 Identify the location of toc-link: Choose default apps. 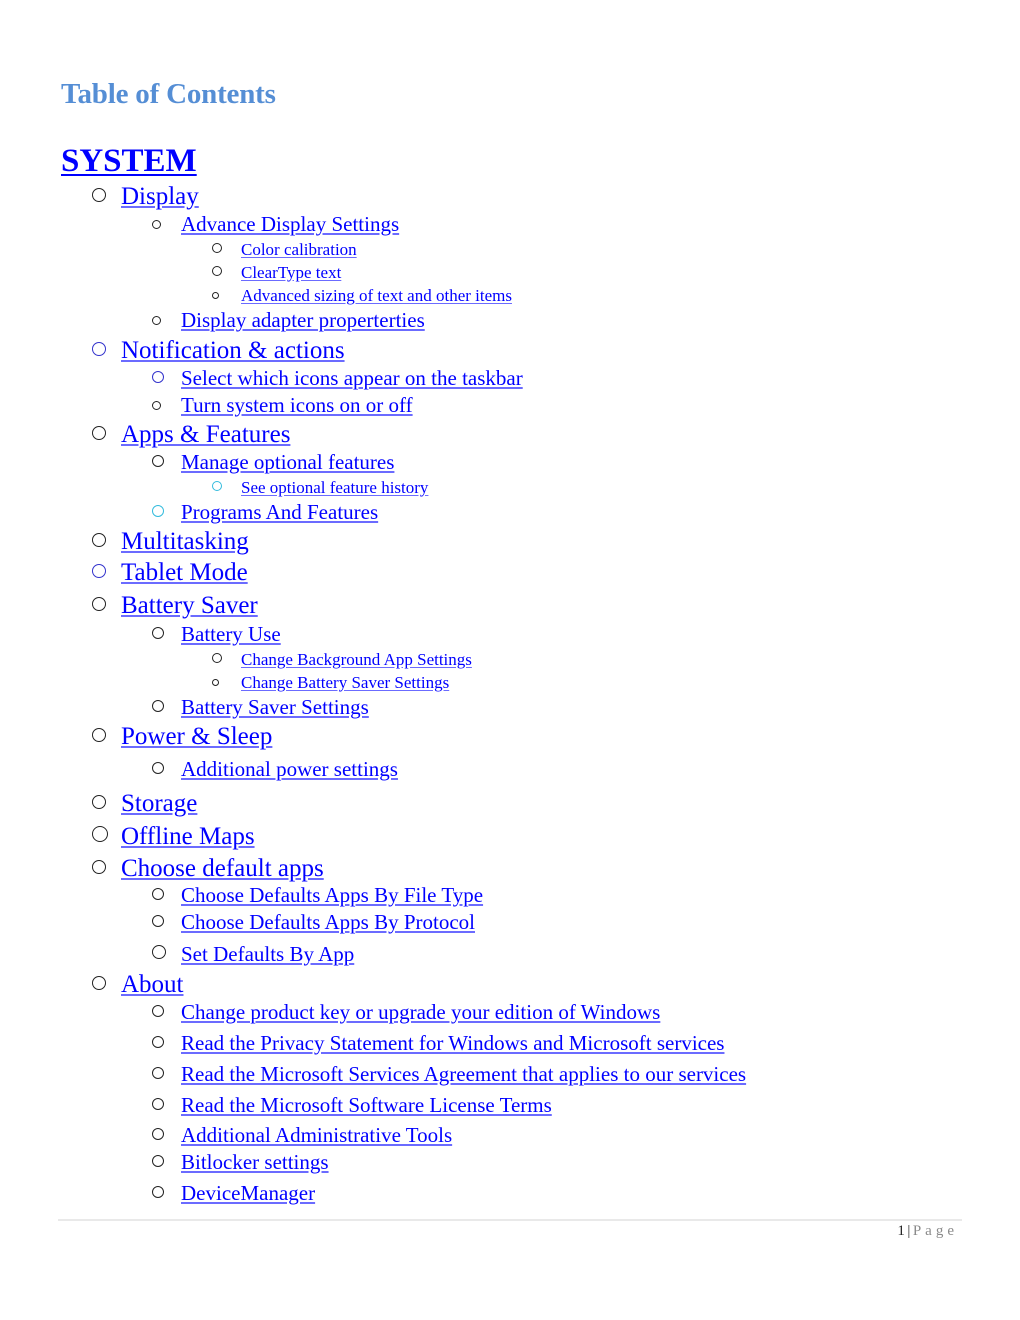
(222, 869).